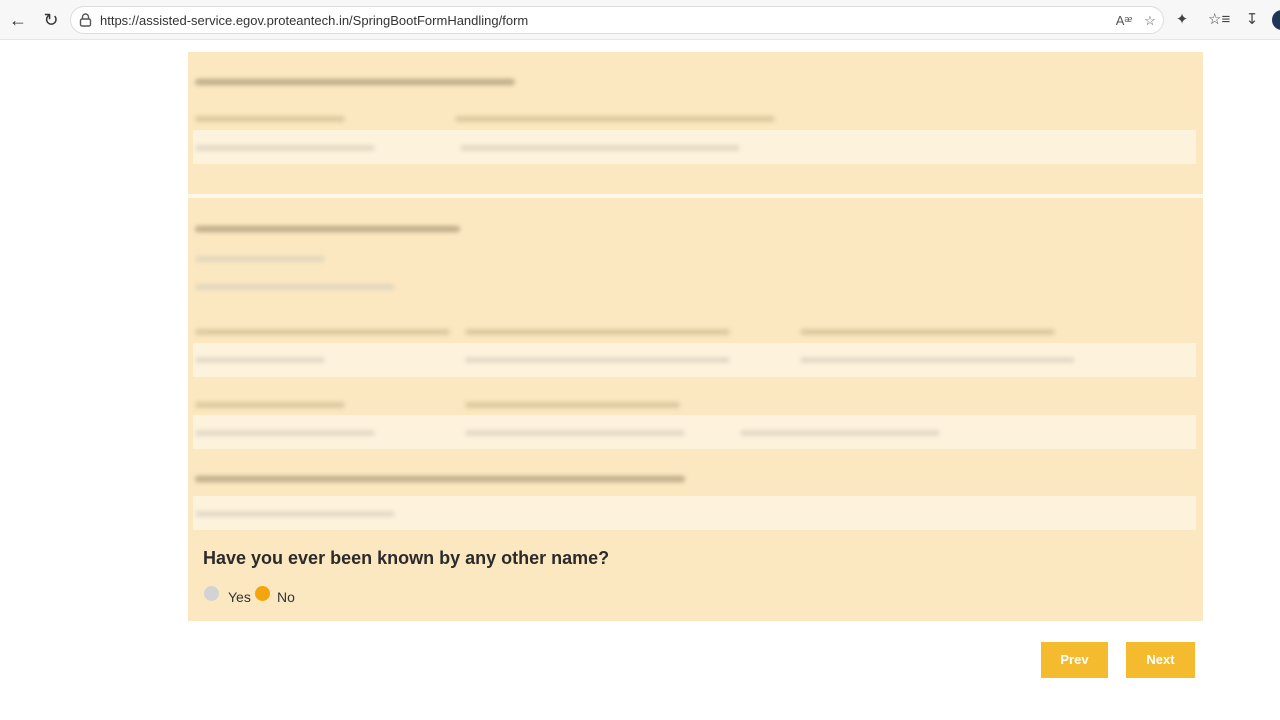 The width and height of the screenshot is (1280, 720). What do you see at coordinates (51, 20) in the screenshot?
I see `reload-icon: ↻` at bounding box center [51, 20].